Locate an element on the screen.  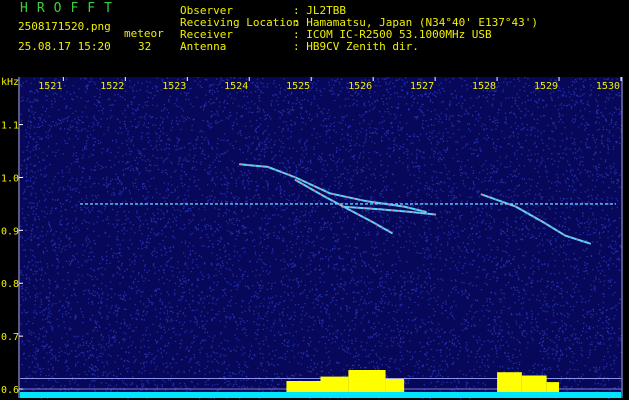
x-tick-label-1526: 1526 is located at coordinates (360, 86).